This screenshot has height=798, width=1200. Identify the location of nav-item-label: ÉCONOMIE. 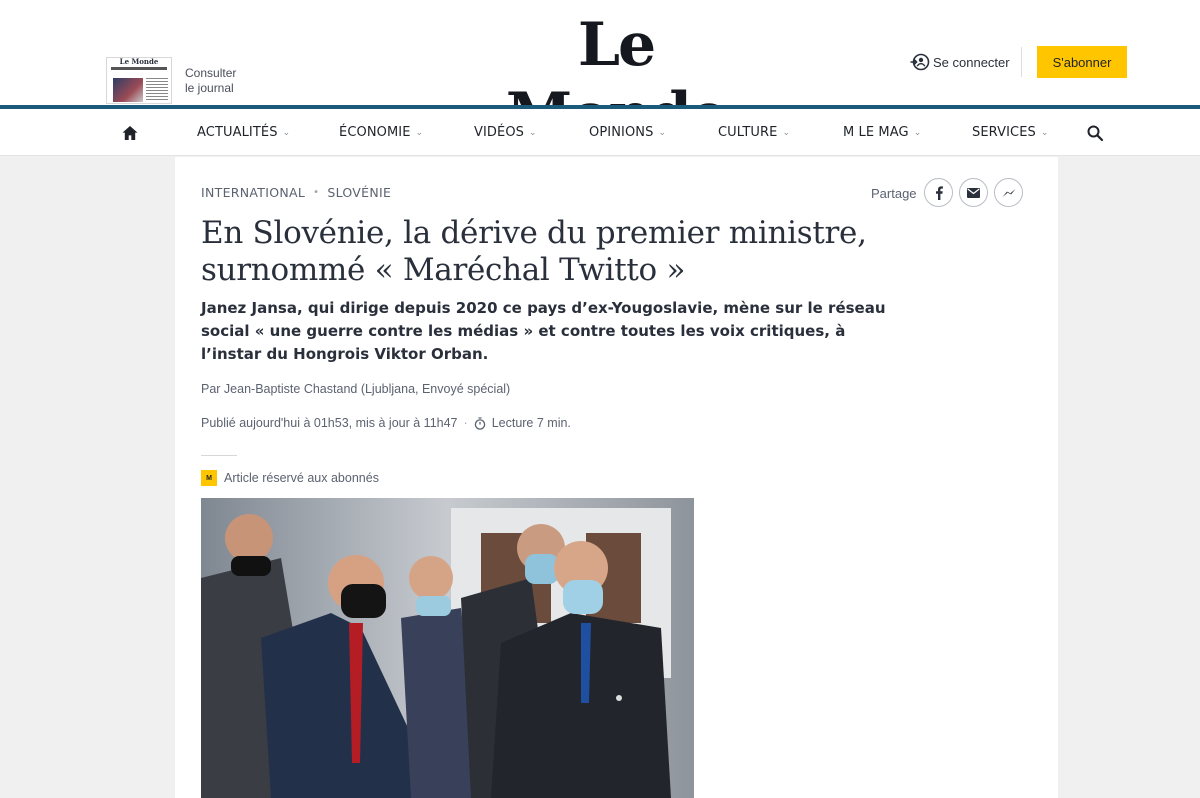
(375, 132).